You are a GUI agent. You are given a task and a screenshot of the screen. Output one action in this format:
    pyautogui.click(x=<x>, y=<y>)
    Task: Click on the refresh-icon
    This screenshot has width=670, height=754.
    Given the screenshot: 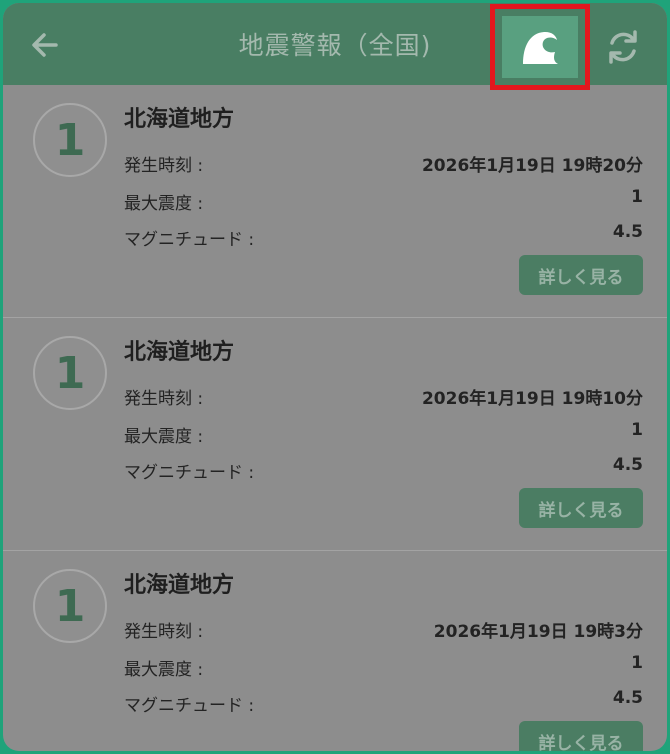 What is the action you would take?
    pyautogui.click(x=623, y=47)
    